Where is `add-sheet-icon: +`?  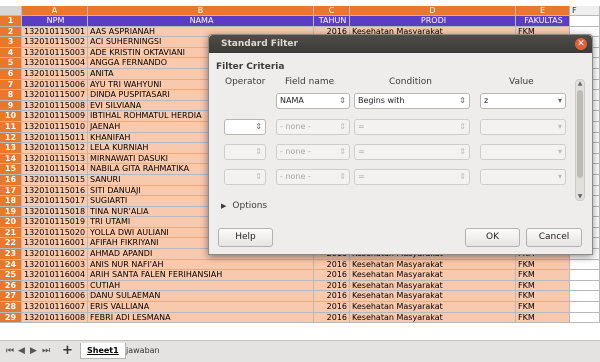
add-sheet-icon: + is located at coordinates (67, 350).